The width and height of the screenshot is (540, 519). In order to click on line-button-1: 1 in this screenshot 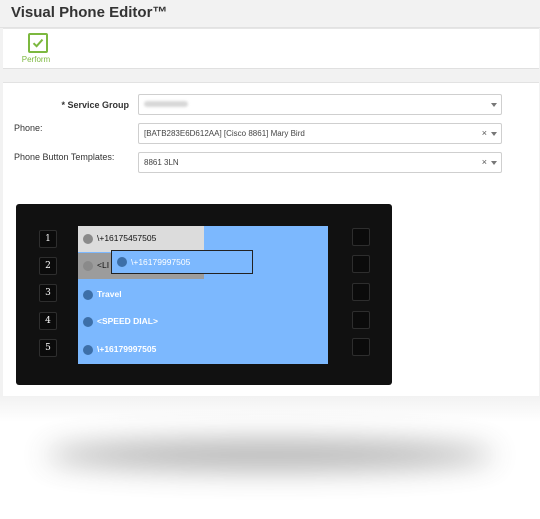, I will do `click(48, 239)`.